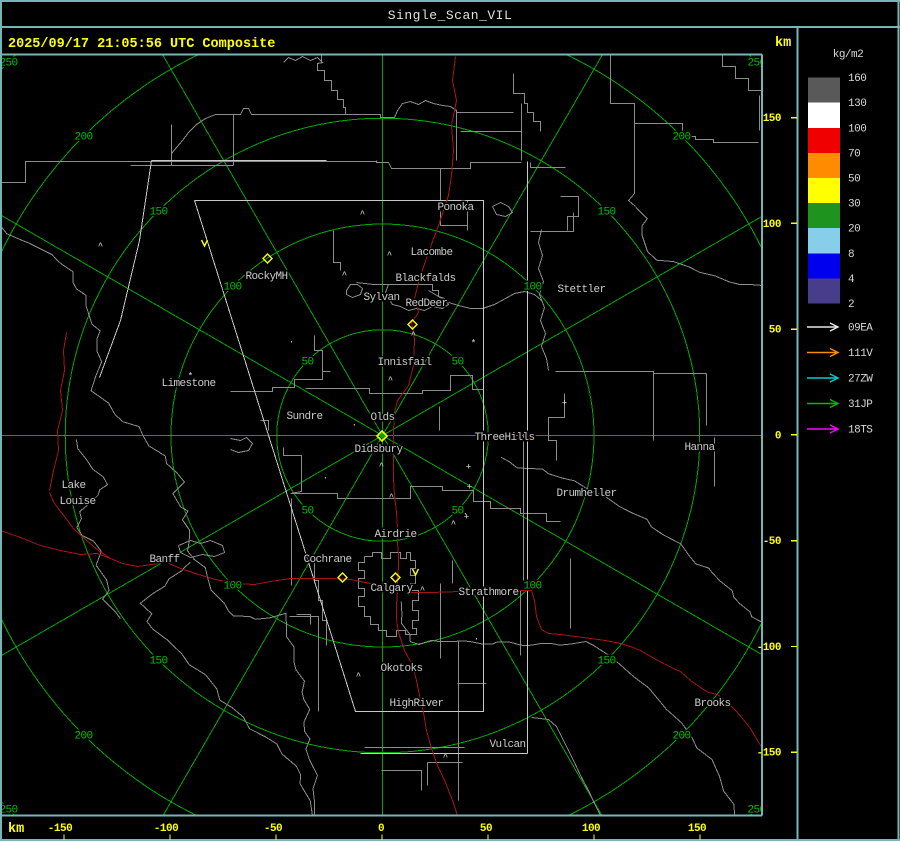  Describe the element at coordinates (854, 154) in the screenshot. I see `svg-text: 70` at that location.